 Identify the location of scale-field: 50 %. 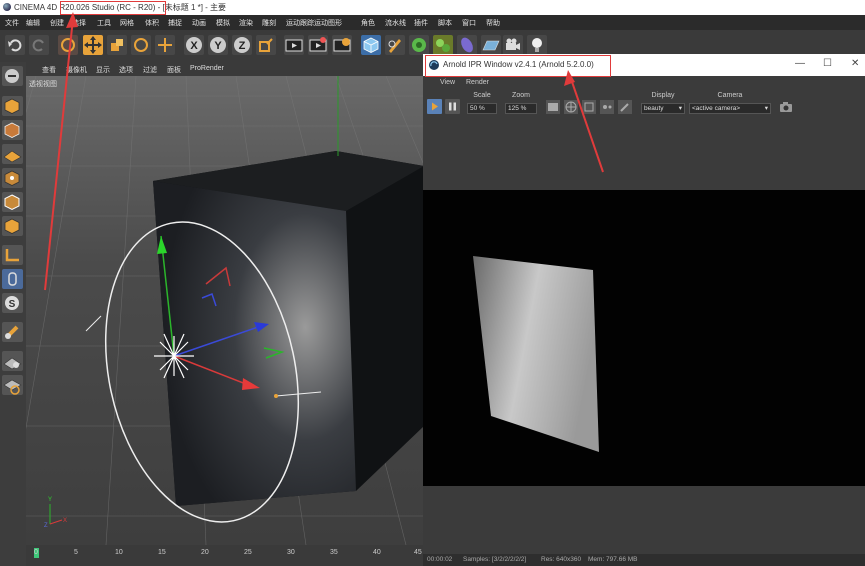
(482, 108).